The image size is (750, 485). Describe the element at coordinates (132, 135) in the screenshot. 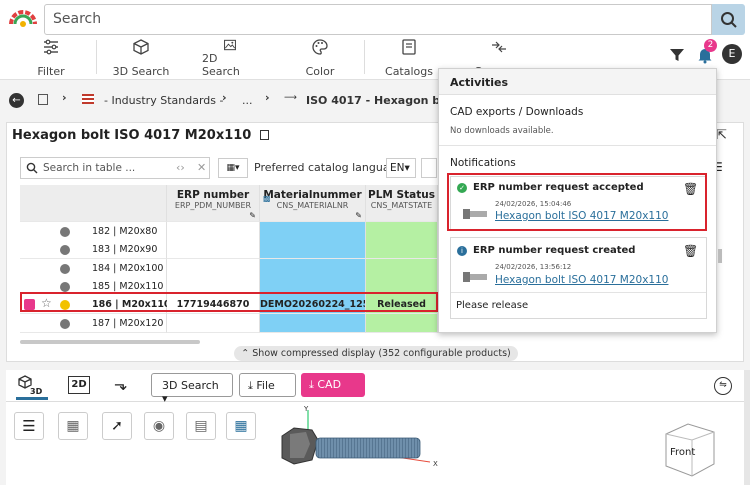

I see `product-title-text: Hexagon bolt ISO 4017 M20x110` at that location.